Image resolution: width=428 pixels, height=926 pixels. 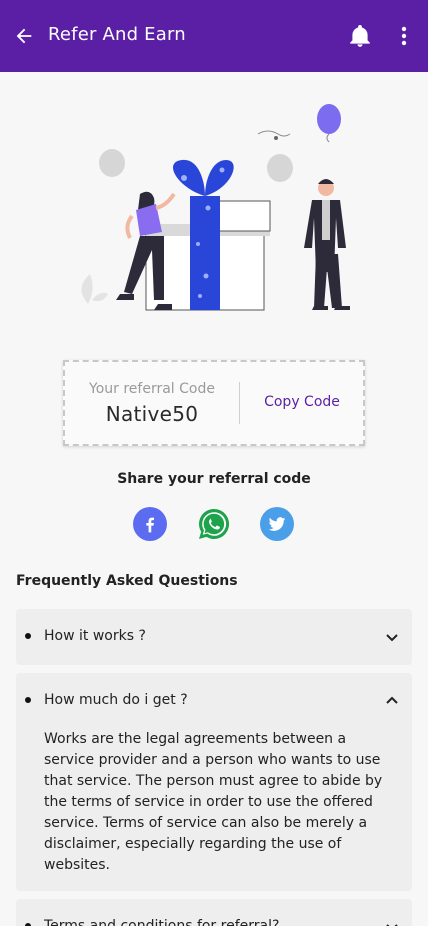 I want to click on faq-title: Frequently Asked Questions, so click(x=127, y=581).